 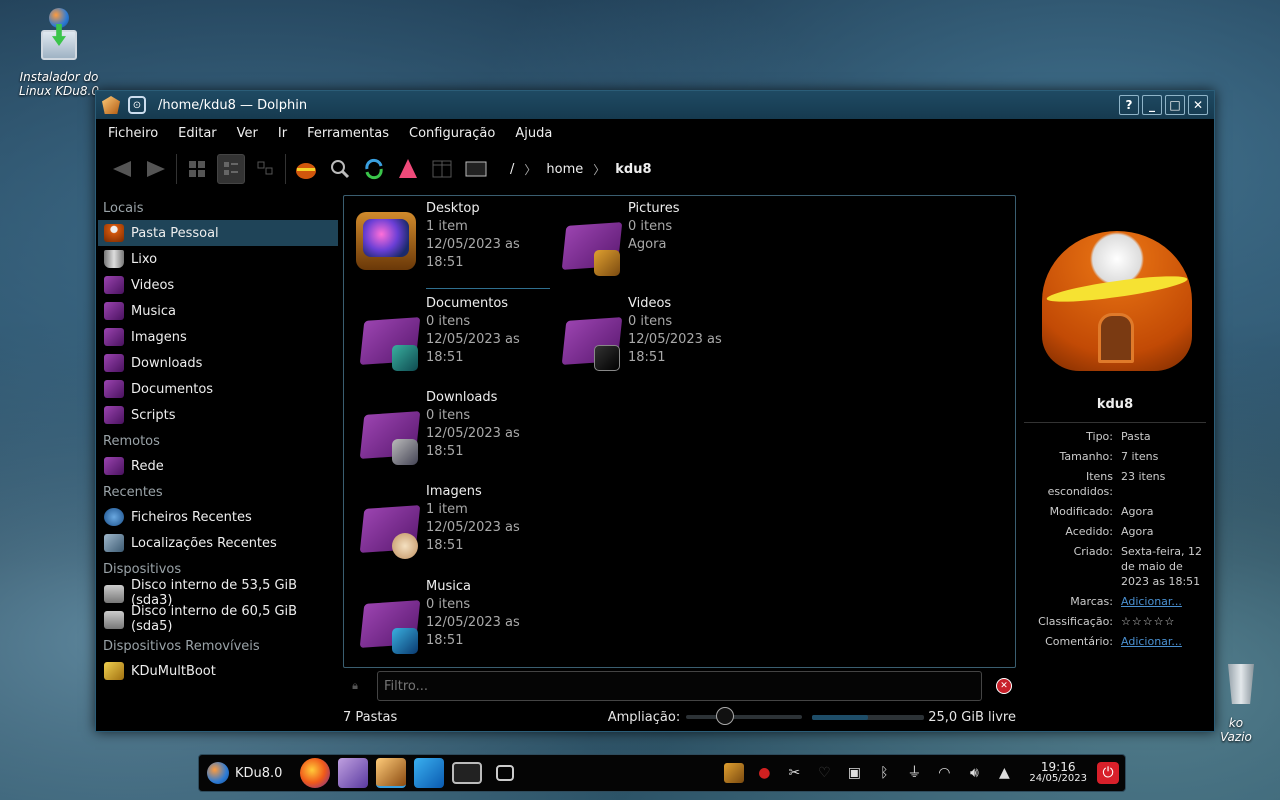 What do you see at coordinates (644, 717) in the screenshot?
I see `zoom-label: Ampliação:` at bounding box center [644, 717].